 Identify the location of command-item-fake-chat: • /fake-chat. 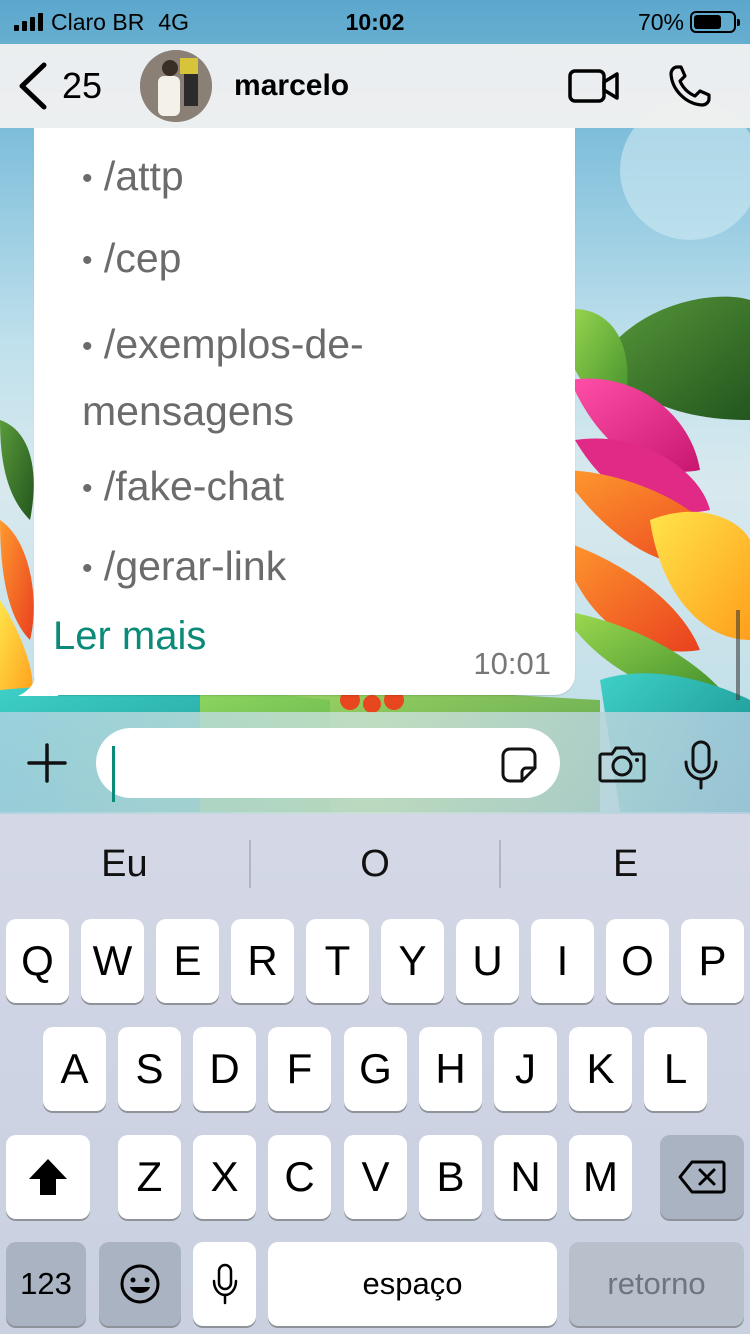
(183, 487).